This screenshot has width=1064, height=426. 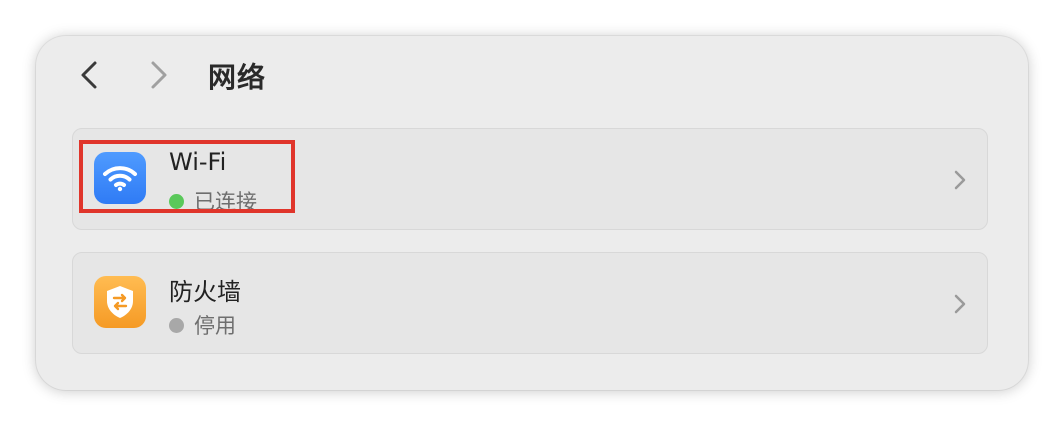 What do you see at coordinates (120, 302) in the screenshot?
I see `shield-arrows-icon` at bounding box center [120, 302].